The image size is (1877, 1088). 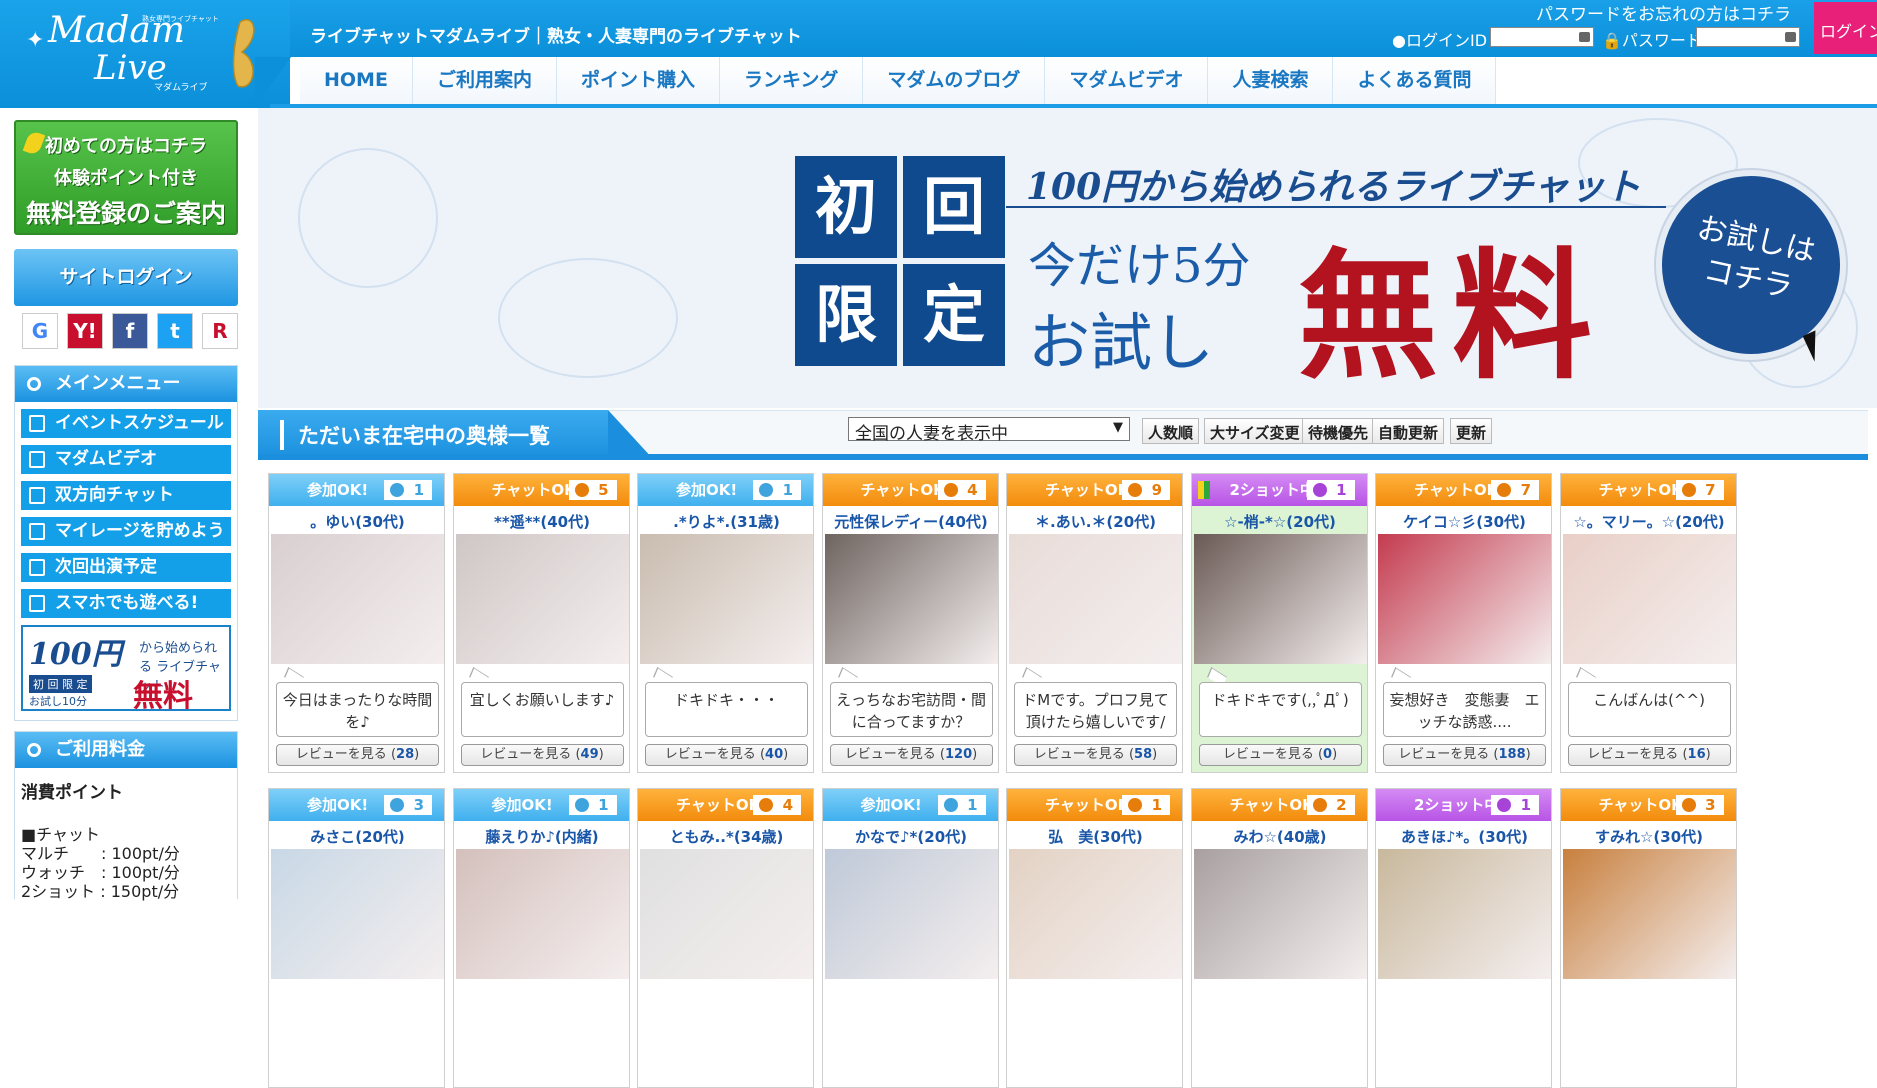 I want to click on performer-name: **遥**(40代), so click(x=541, y=521).